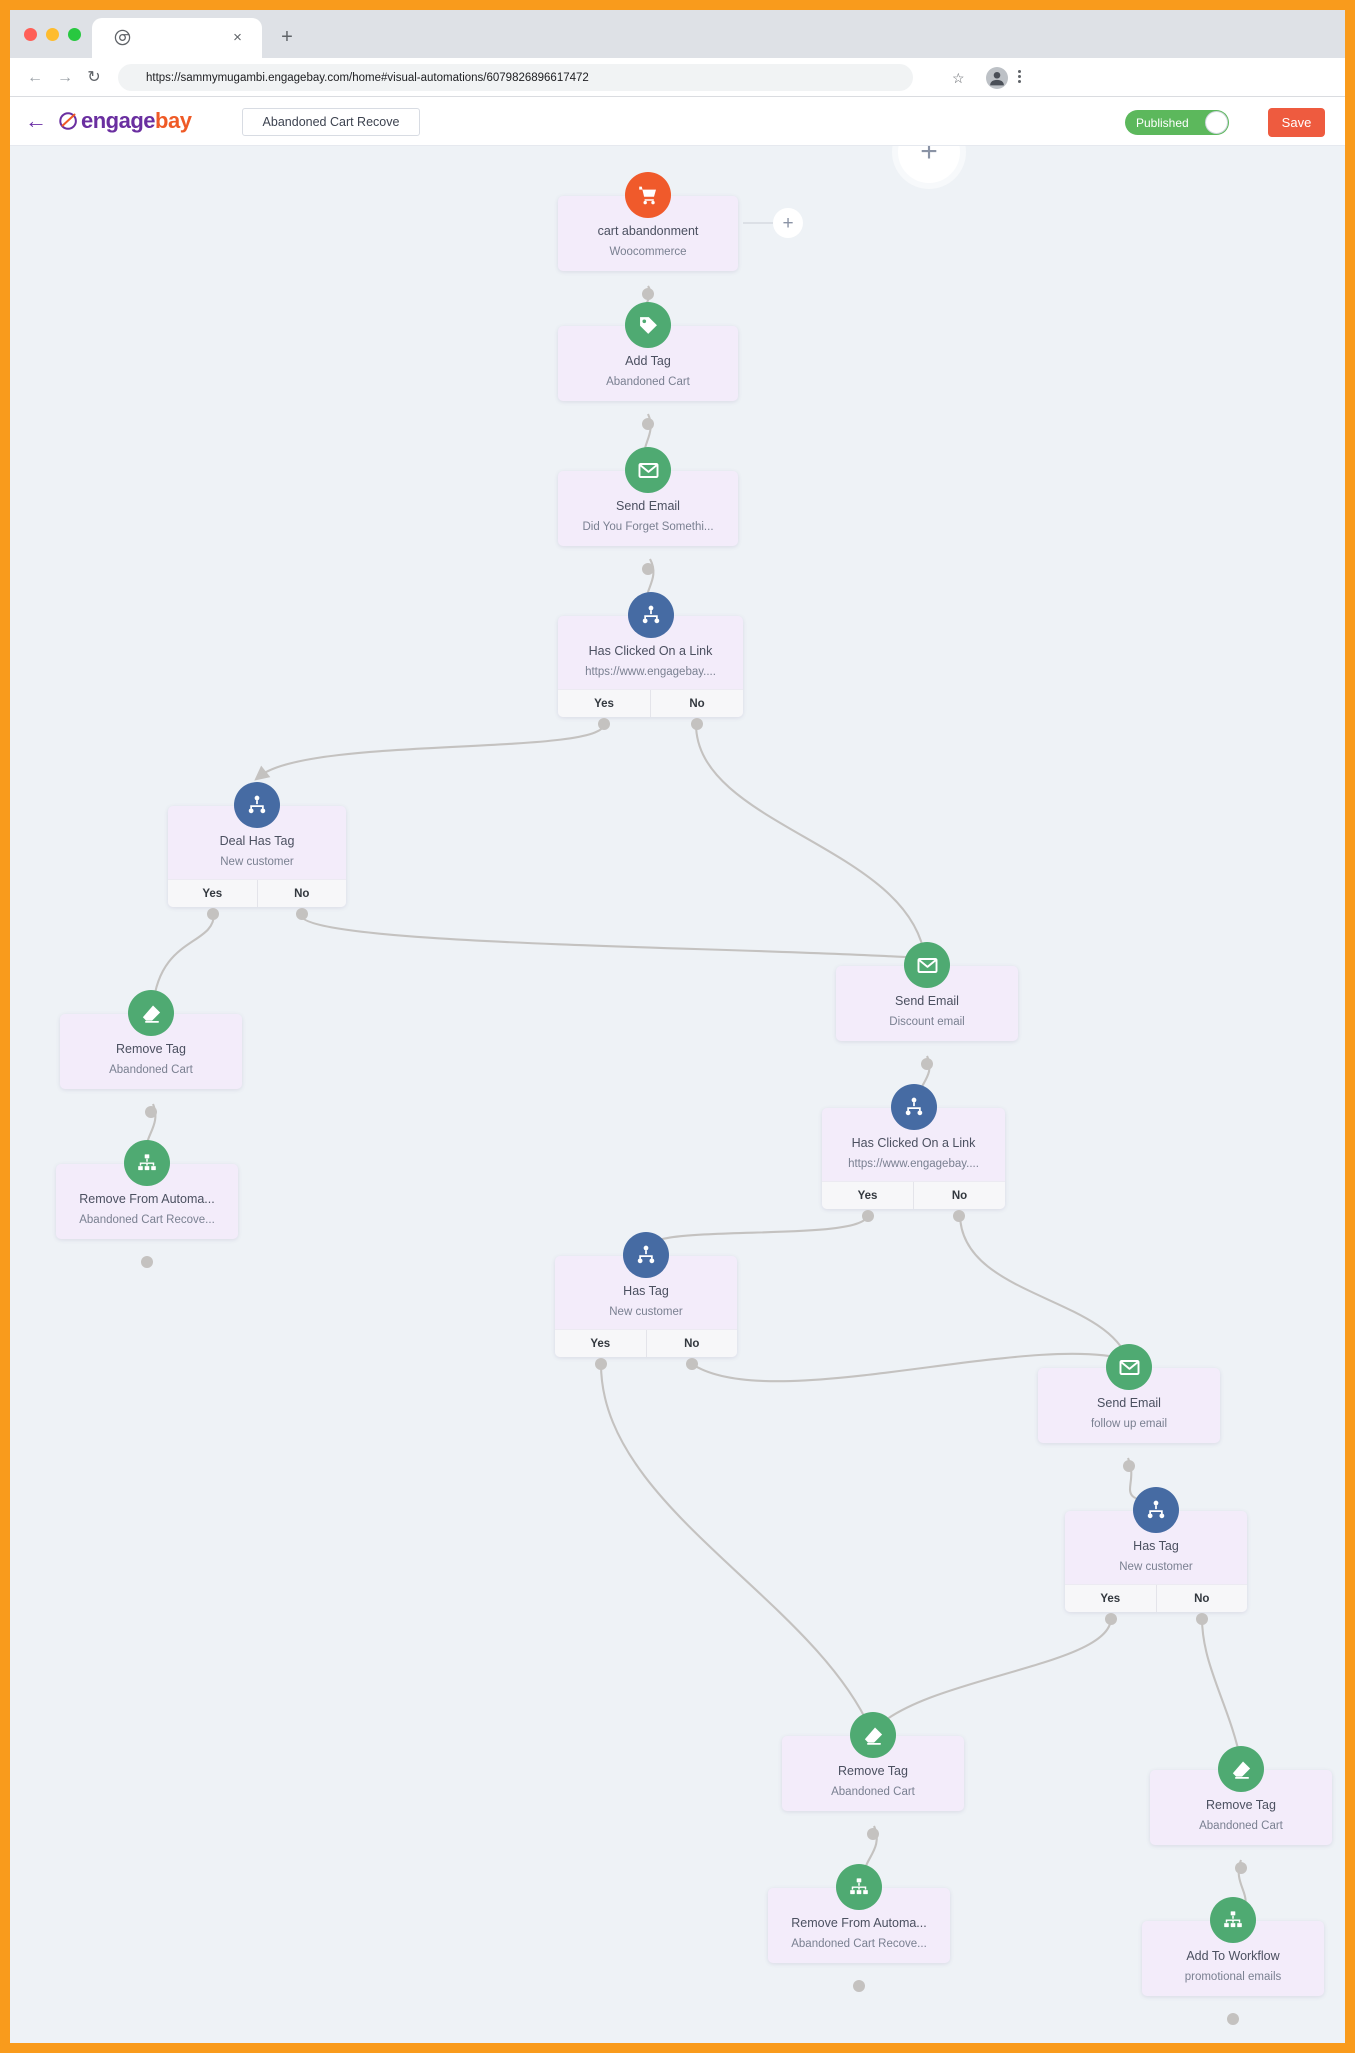  I want to click on tab-strip: × +, so click(677, 34).